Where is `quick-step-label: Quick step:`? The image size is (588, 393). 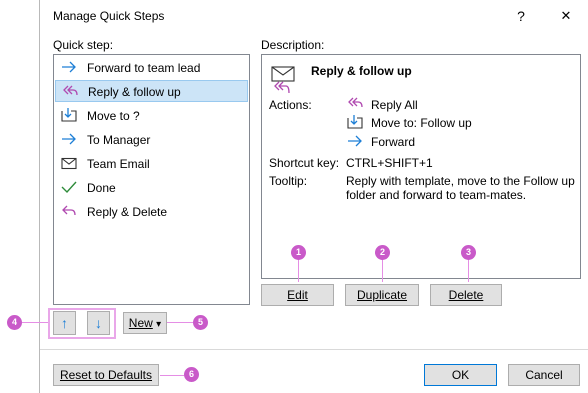
quick-step-label: Quick step: is located at coordinates (83, 45).